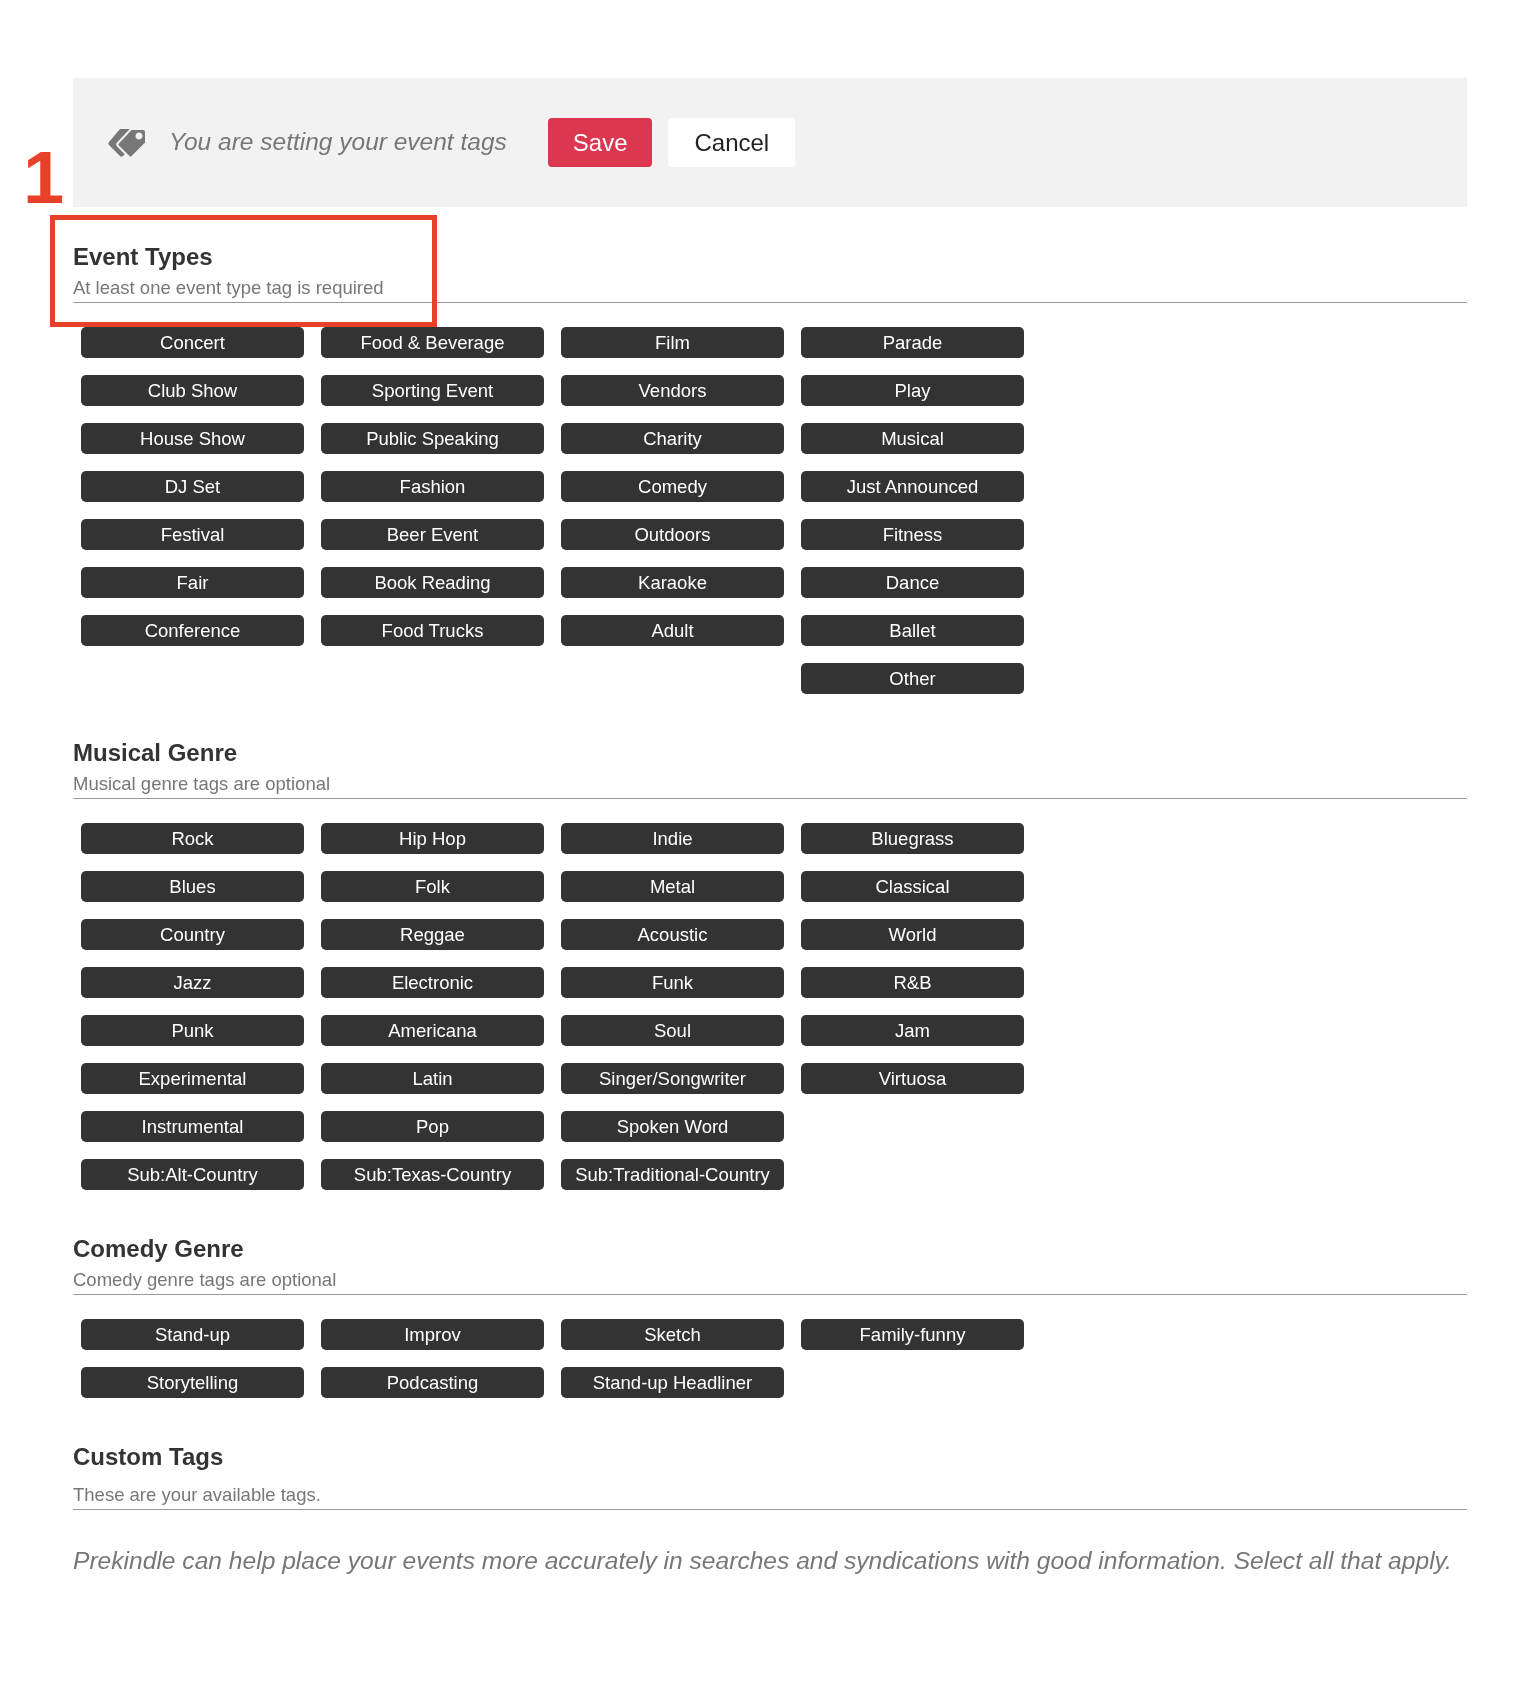 The image size is (1538, 1692). Describe the element at coordinates (672, 838) in the screenshot. I see `tag-button: Indie` at that location.